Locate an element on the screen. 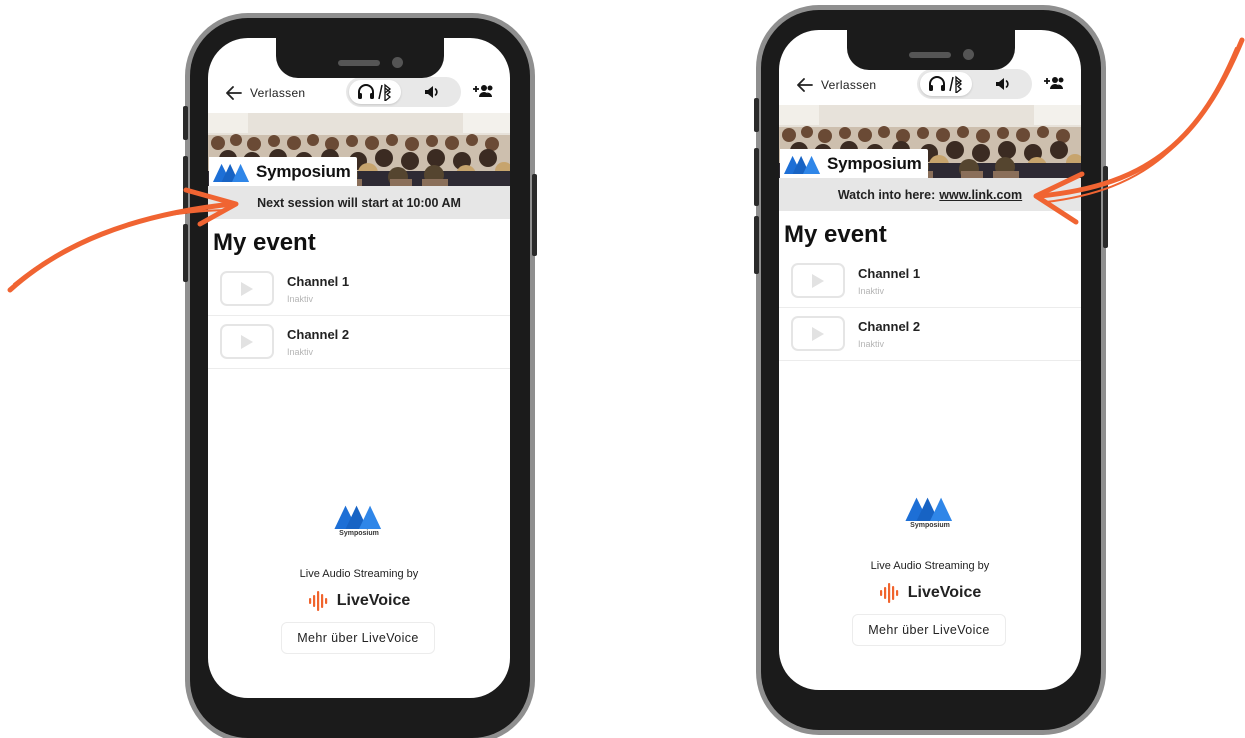 The height and width of the screenshot is (738, 1245). session-info-strip: Watch into here: www.link.com is located at coordinates (930, 194).